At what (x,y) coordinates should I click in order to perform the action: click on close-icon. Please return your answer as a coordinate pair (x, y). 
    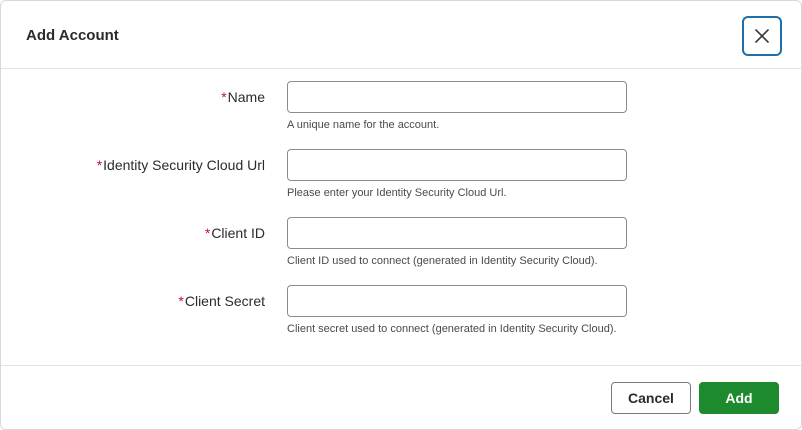
    Looking at the image, I should click on (762, 36).